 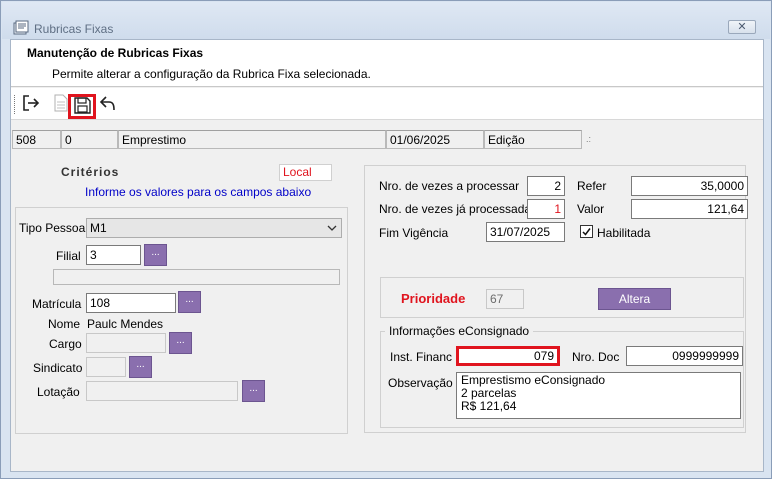 What do you see at coordinates (505, 299) in the screenshot?
I see `prioridade-input: 67` at bounding box center [505, 299].